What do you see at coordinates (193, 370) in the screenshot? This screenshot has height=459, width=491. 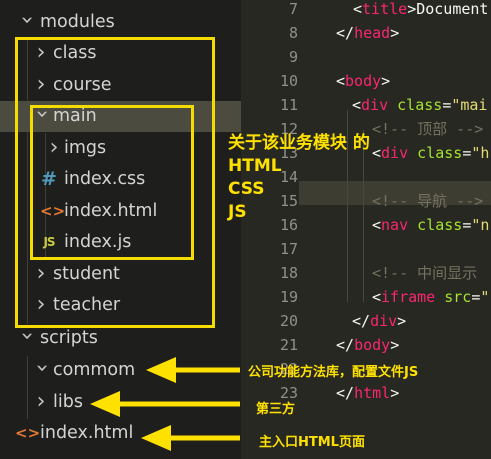 I see `commom-arrow` at bounding box center [193, 370].